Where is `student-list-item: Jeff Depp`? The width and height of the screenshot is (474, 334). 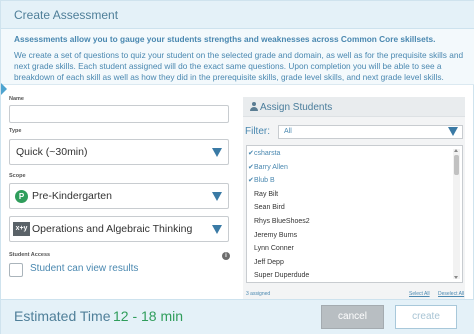 student-list-item: Jeff Depp is located at coordinates (349, 263).